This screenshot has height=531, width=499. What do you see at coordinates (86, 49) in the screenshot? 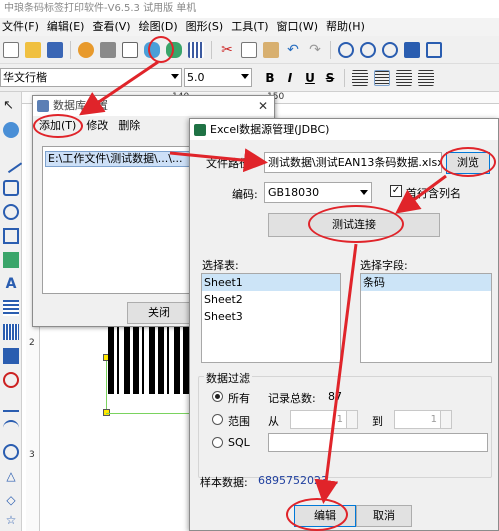
I see `settings-icon` at bounding box center [86, 49].